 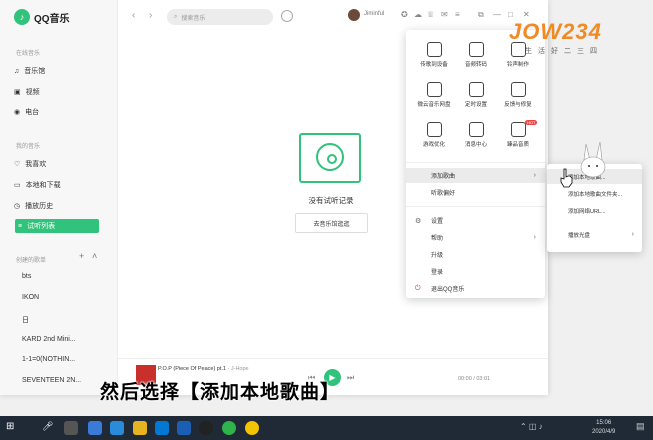 I want to click on submenu-item-play-disc: 播放光盘 ›, so click(x=594, y=234).